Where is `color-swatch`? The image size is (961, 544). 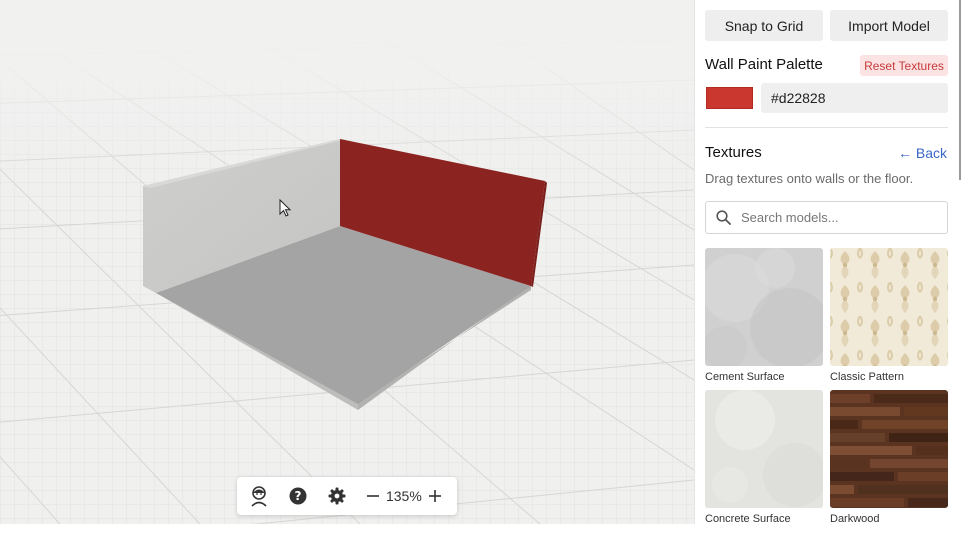
color-swatch is located at coordinates (729, 98).